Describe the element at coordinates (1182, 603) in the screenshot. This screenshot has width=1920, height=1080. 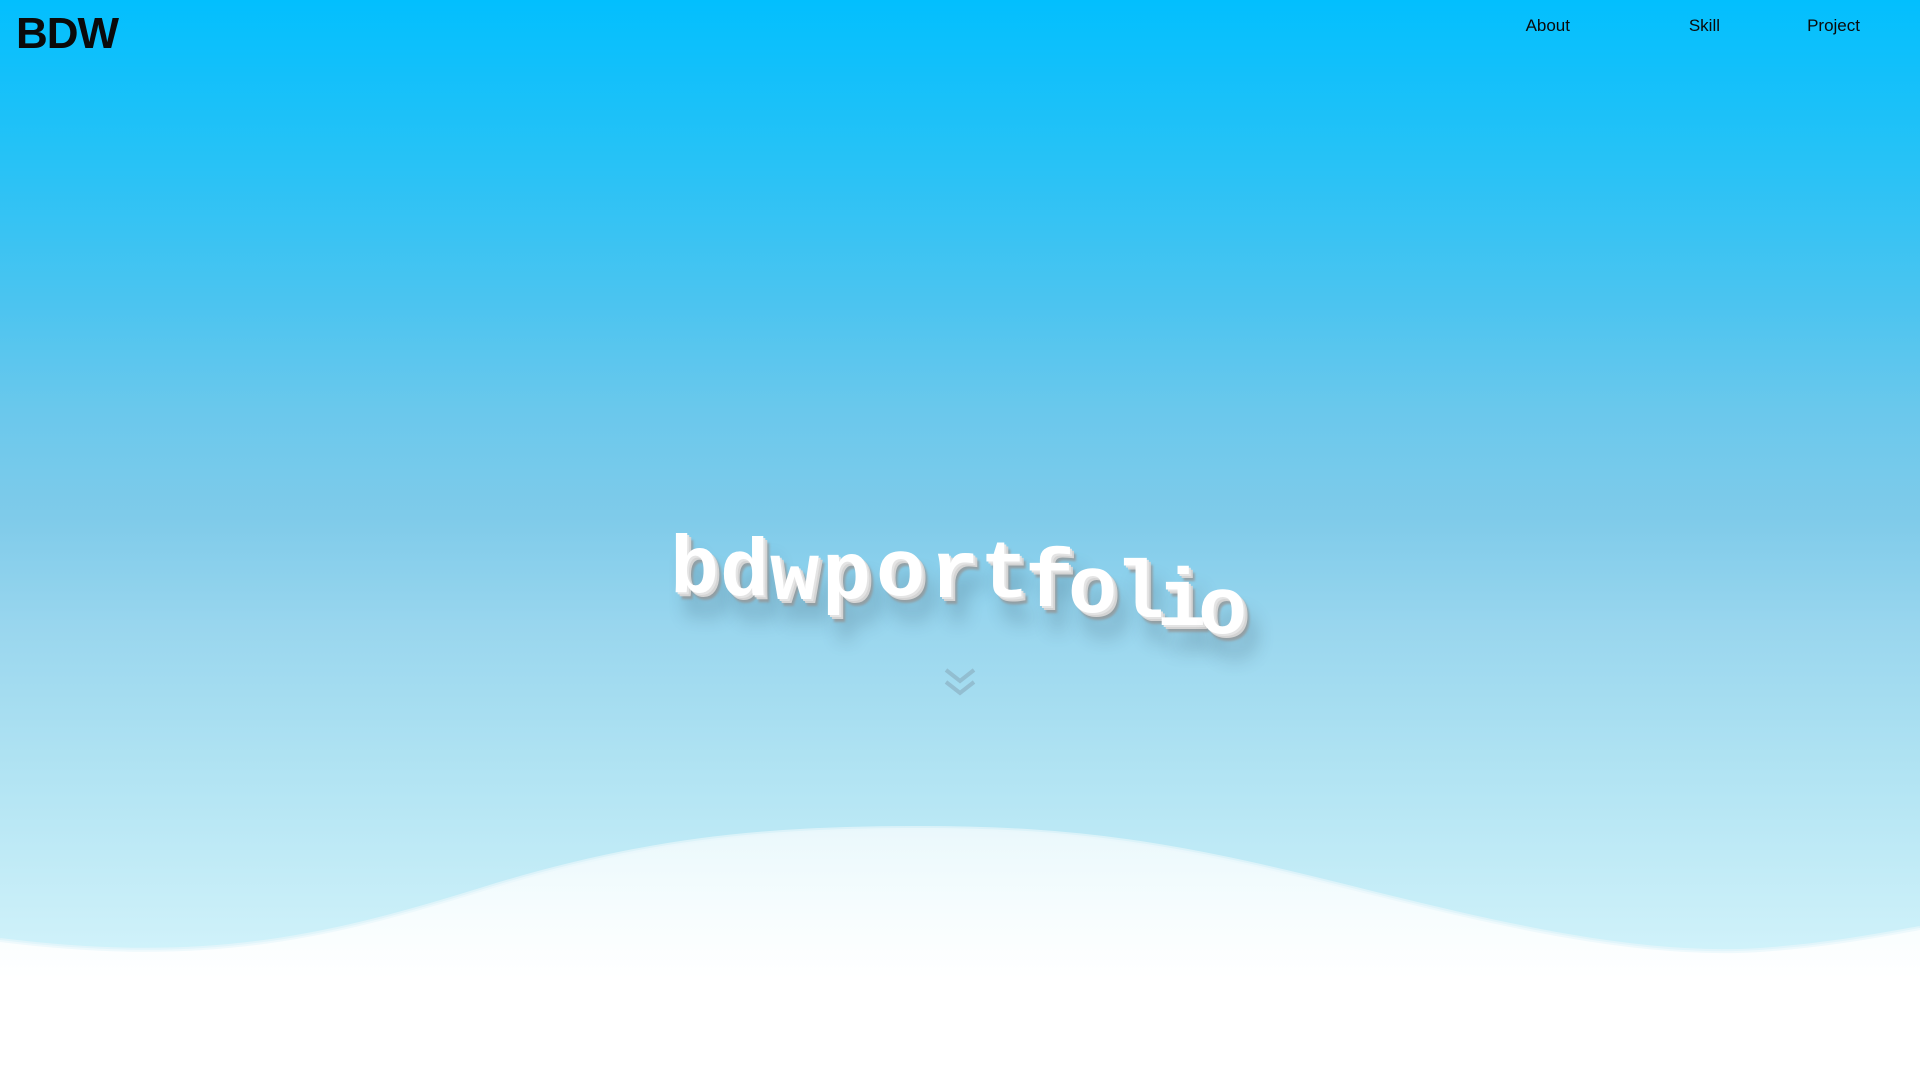
I see `hero-title-letter: i` at that location.